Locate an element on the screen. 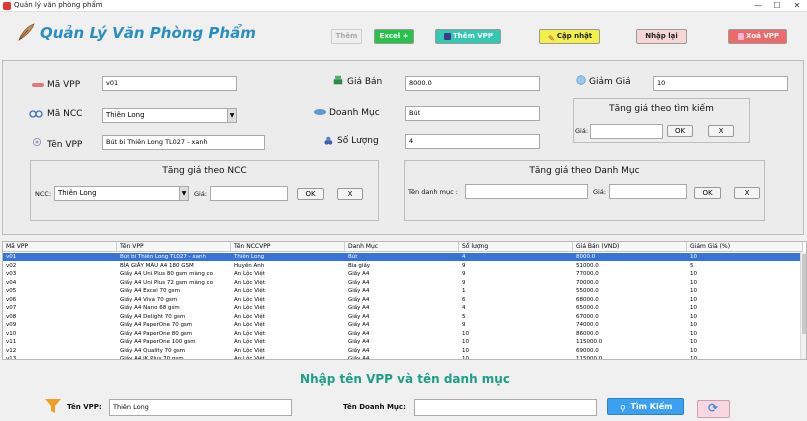 Image resolution: width=807 pixels, height=421 pixels. table-cell: v09 is located at coordinates (11, 325).